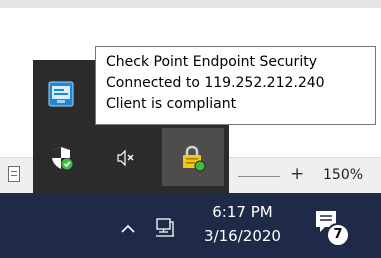 Image resolution: width=381 pixels, height=258 pixels. Describe the element at coordinates (128, 228) in the screenshot. I see `show-hidden-icons-chevron-icon` at that location.